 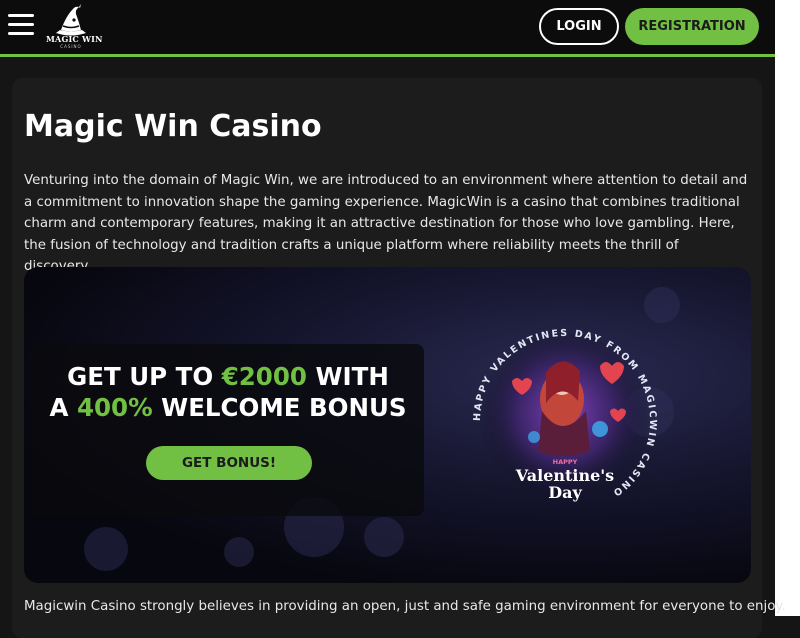 What do you see at coordinates (787, 308) in the screenshot?
I see `page-edge` at bounding box center [787, 308].